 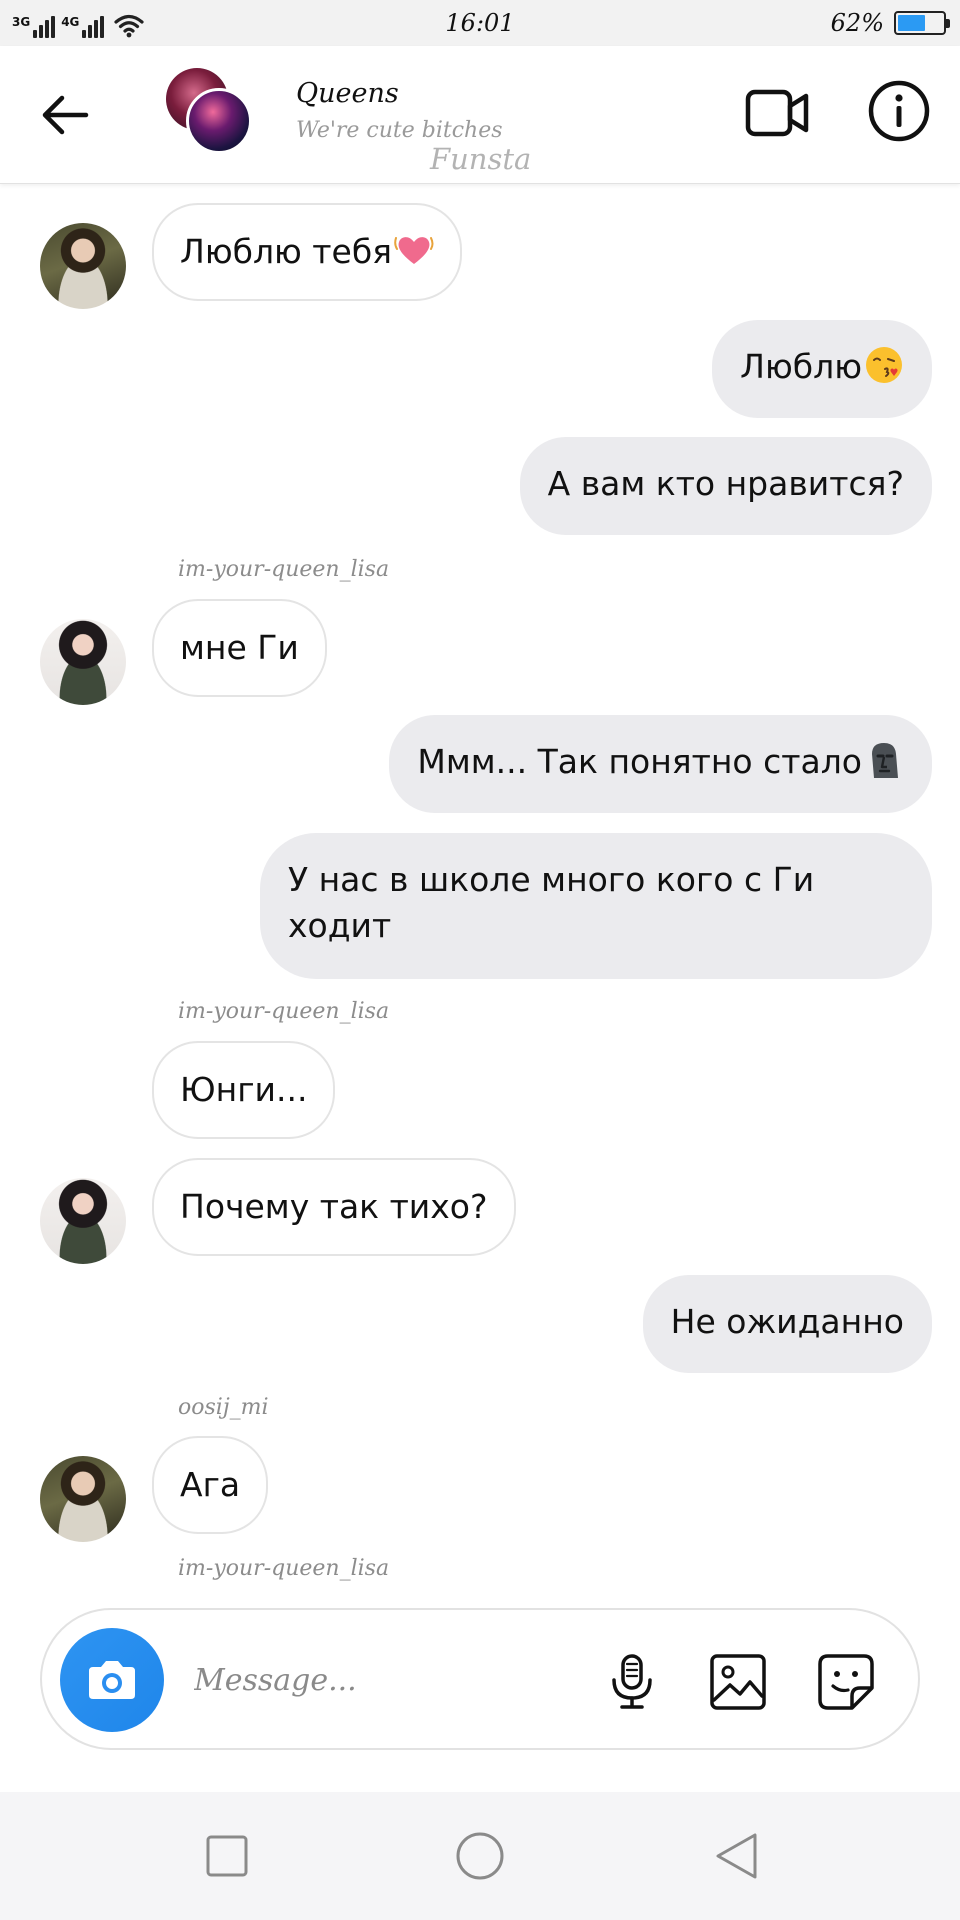 What do you see at coordinates (912, 23) in the screenshot?
I see `battery-level` at bounding box center [912, 23].